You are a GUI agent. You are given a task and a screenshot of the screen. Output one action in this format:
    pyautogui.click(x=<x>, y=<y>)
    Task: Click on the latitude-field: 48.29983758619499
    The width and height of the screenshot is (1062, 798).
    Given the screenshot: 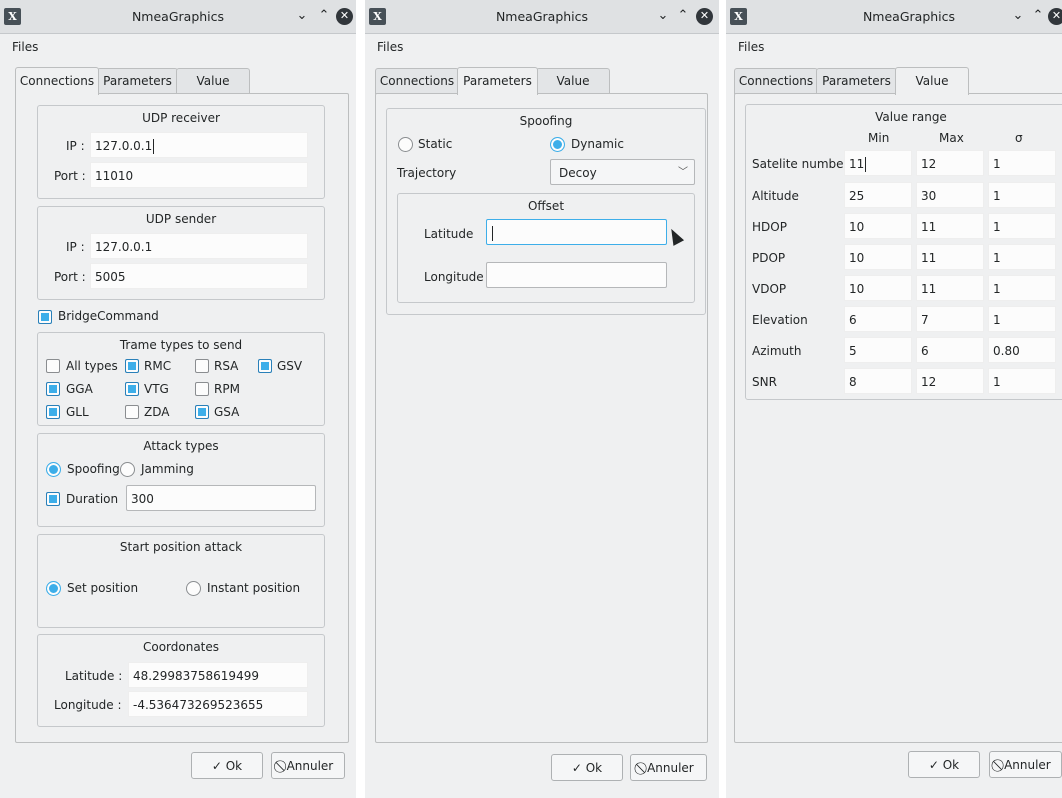 What is the action you would take?
    pyautogui.click(x=218, y=675)
    